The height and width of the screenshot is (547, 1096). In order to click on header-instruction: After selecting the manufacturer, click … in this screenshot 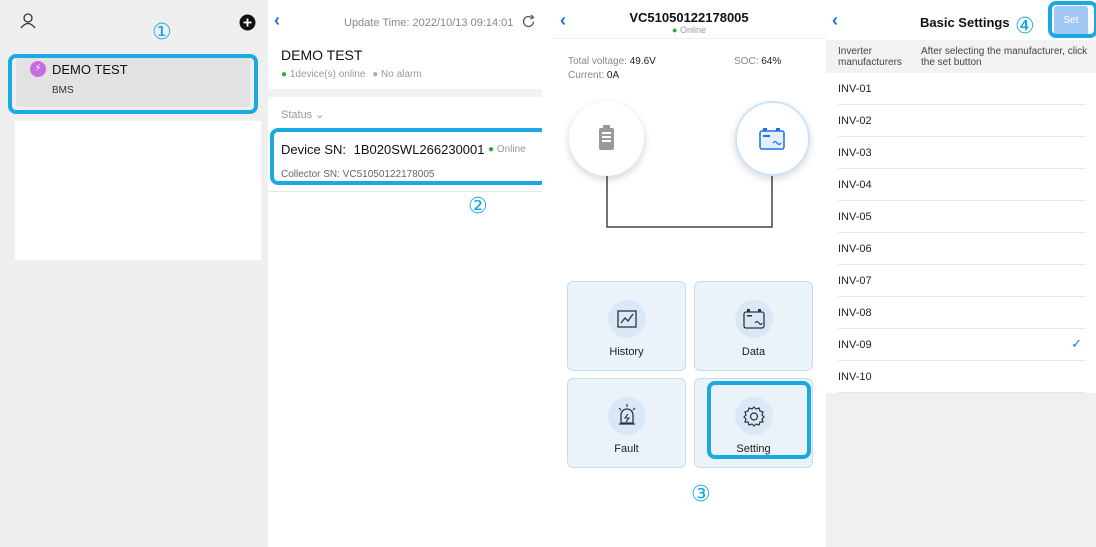, I will do `click(1004, 57)`.